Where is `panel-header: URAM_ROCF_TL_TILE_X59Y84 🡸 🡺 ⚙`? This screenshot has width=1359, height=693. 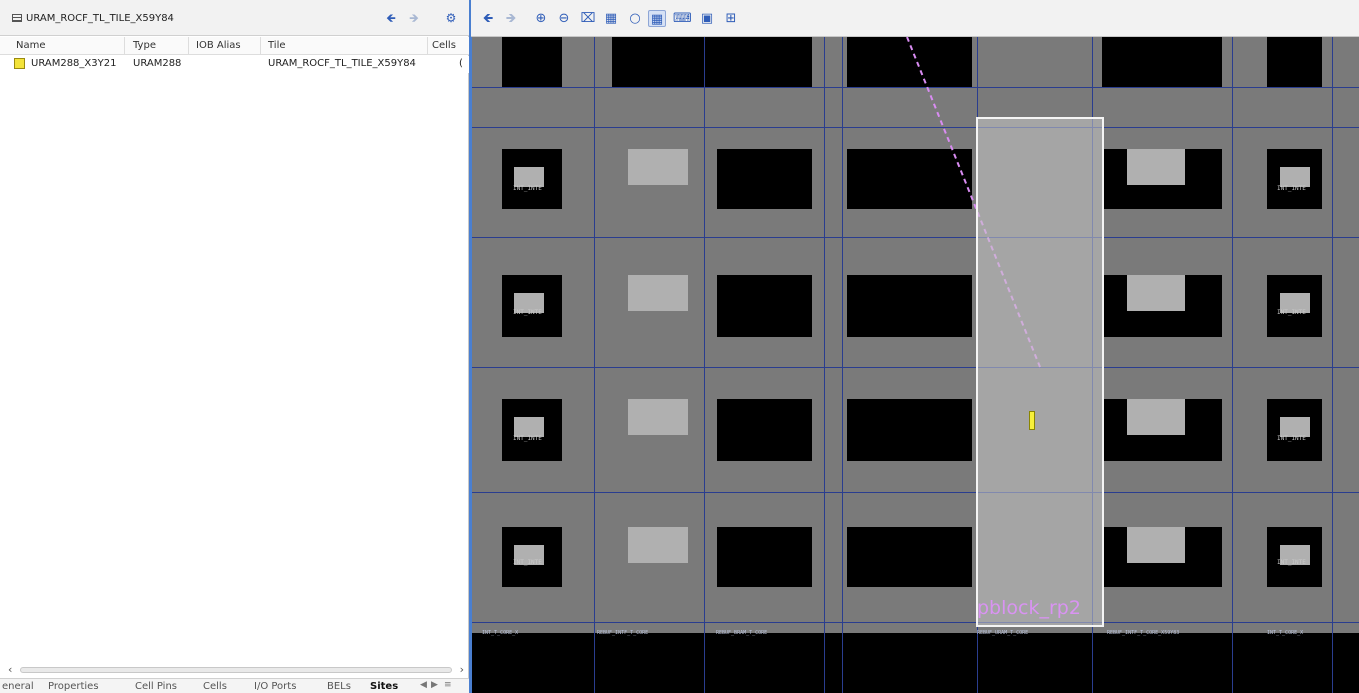 panel-header: URAM_ROCF_TL_TILE_X59Y84 🡸 🡺 ⚙ is located at coordinates (234, 18).